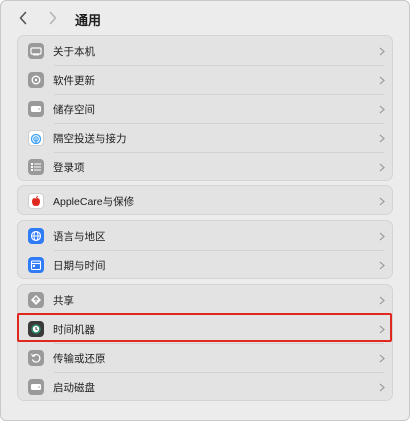  I want to click on toolbar: 通用, so click(205, 18).